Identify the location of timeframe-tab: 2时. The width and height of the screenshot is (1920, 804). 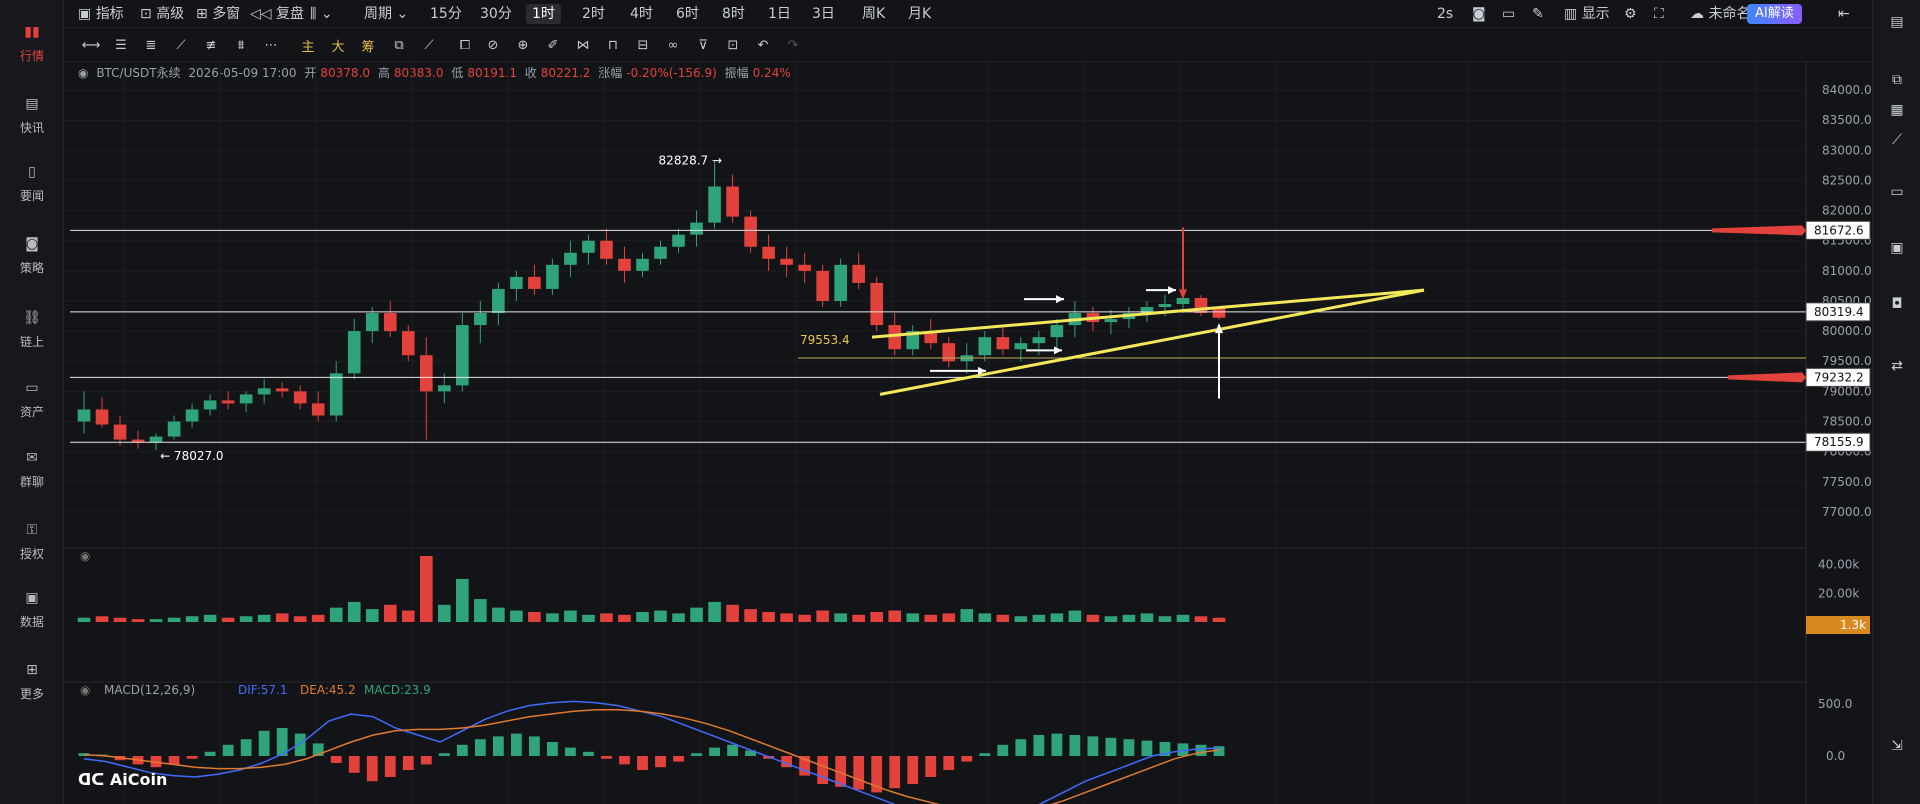
(593, 14).